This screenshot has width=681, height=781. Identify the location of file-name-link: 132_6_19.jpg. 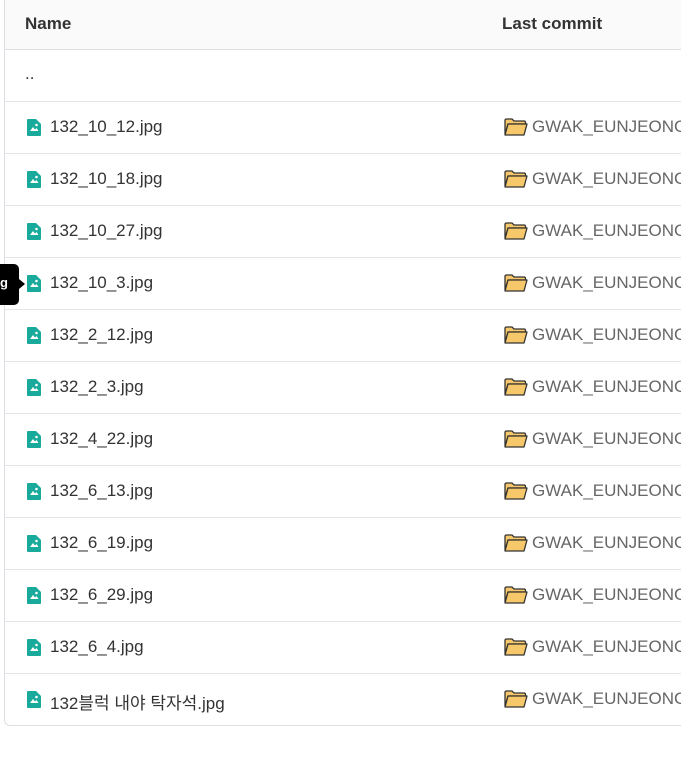
(101, 543).